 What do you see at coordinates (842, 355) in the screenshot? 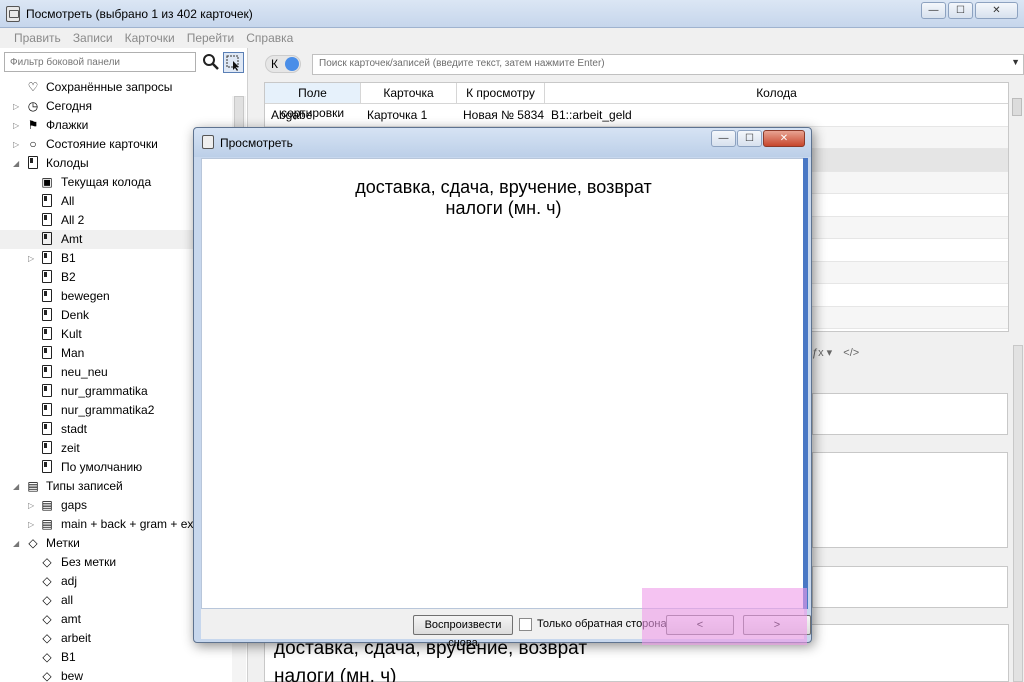
I see `editor-toolbar: ƒx ▾ </>` at bounding box center [842, 355].